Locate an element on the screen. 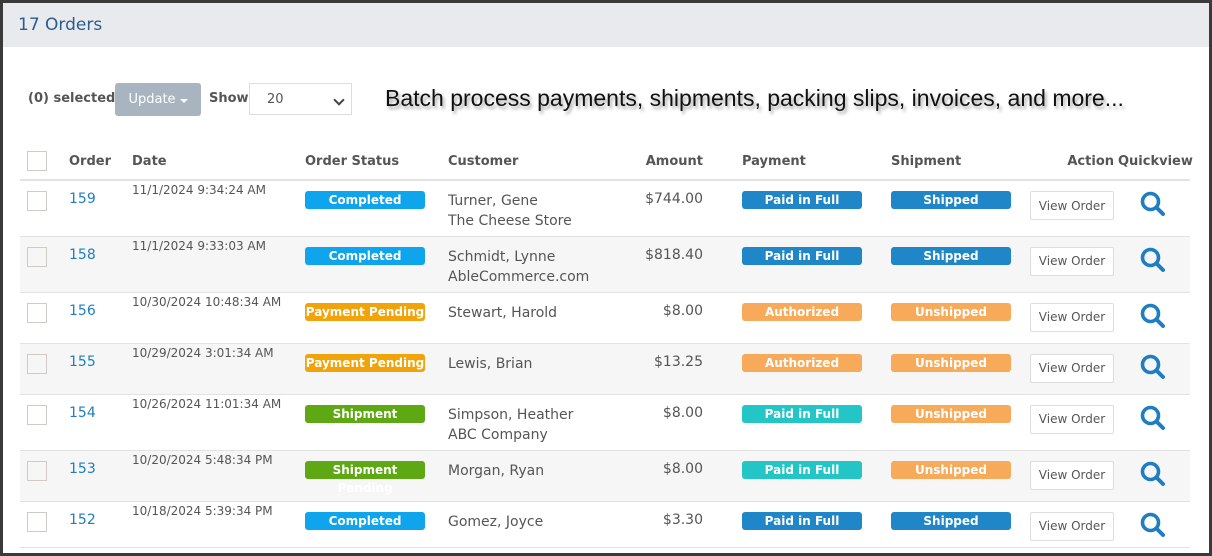 The width and height of the screenshot is (1212, 556). customer-company: AbleCommerce.com is located at coordinates (519, 276).